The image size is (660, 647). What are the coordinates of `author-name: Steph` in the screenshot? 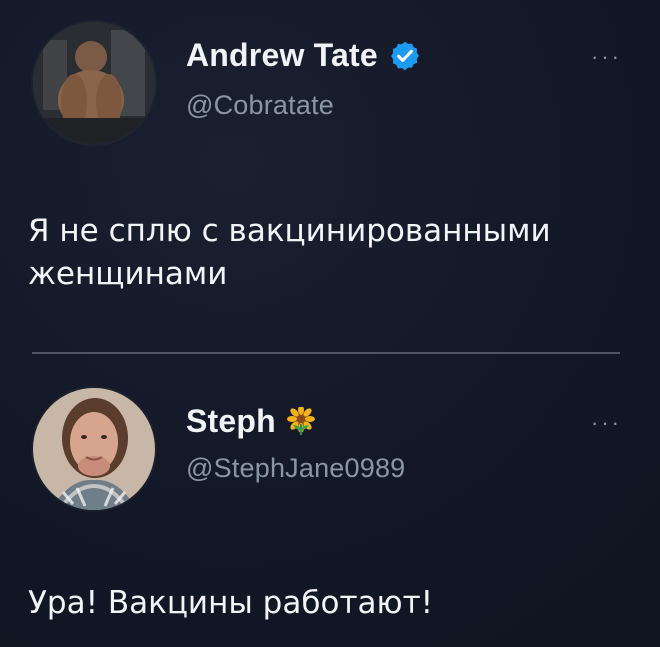 It's located at (231, 421).